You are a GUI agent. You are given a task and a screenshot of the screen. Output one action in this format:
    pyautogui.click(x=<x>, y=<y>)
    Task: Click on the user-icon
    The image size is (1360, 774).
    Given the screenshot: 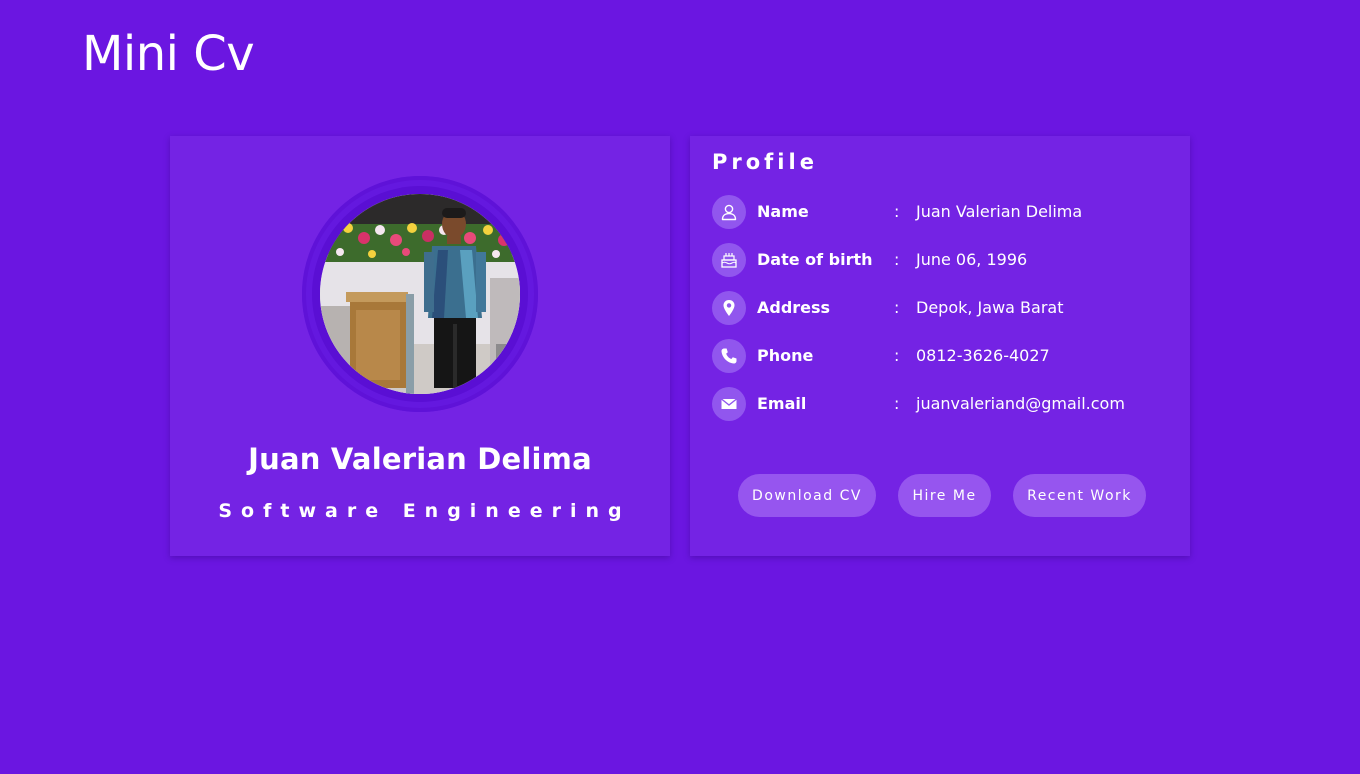 What is the action you would take?
    pyautogui.click(x=729, y=212)
    